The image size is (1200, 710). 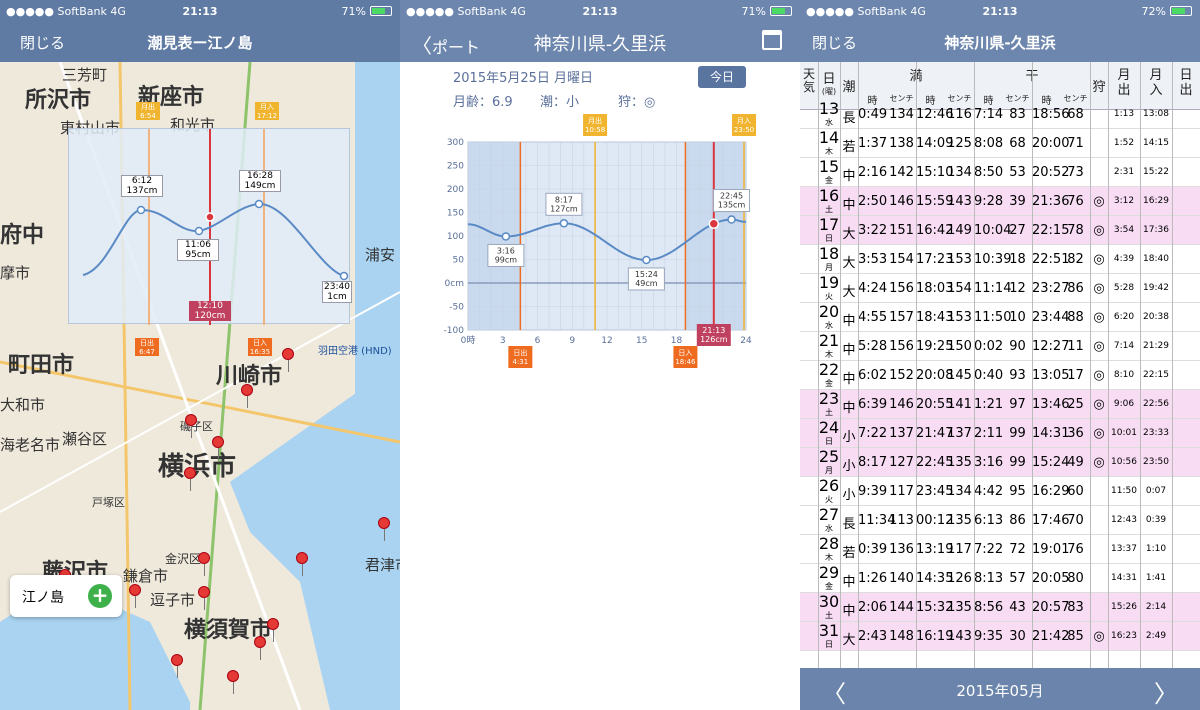 What do you see at coordinates (849, 234) in the screenshot?
I see `tide-type: 大` at bounding box center [849, 234].